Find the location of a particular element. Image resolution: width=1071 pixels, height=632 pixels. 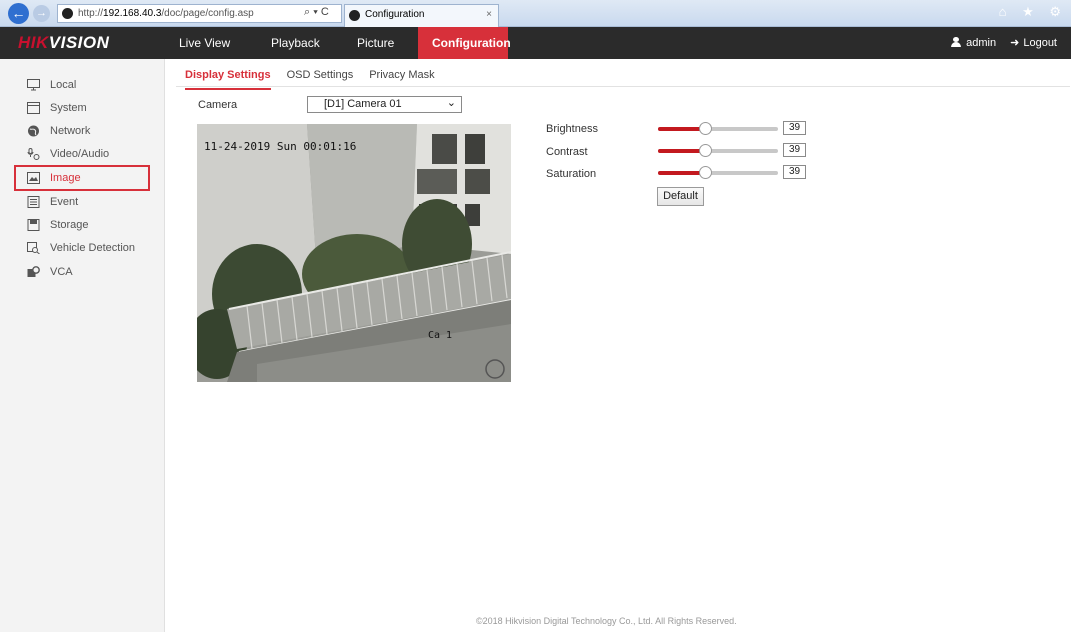

brightness-slider-handle is located at coordinates (705, 128).